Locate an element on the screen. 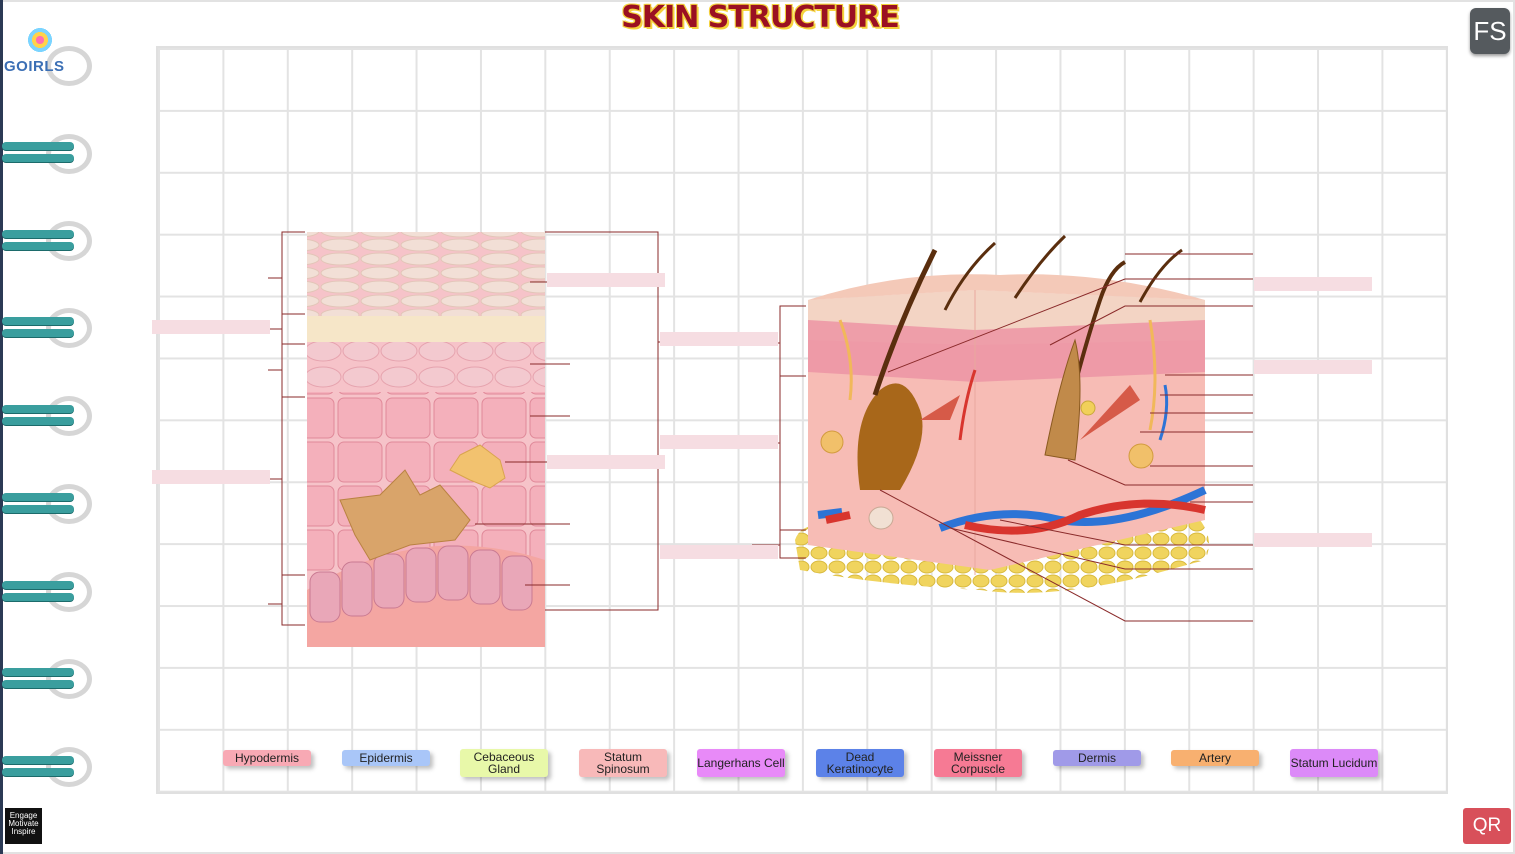 The image size is (1515, 854). label-chip-dead-keratinocyte: Dead Keratinocyte is located at coordinates (860, 763).